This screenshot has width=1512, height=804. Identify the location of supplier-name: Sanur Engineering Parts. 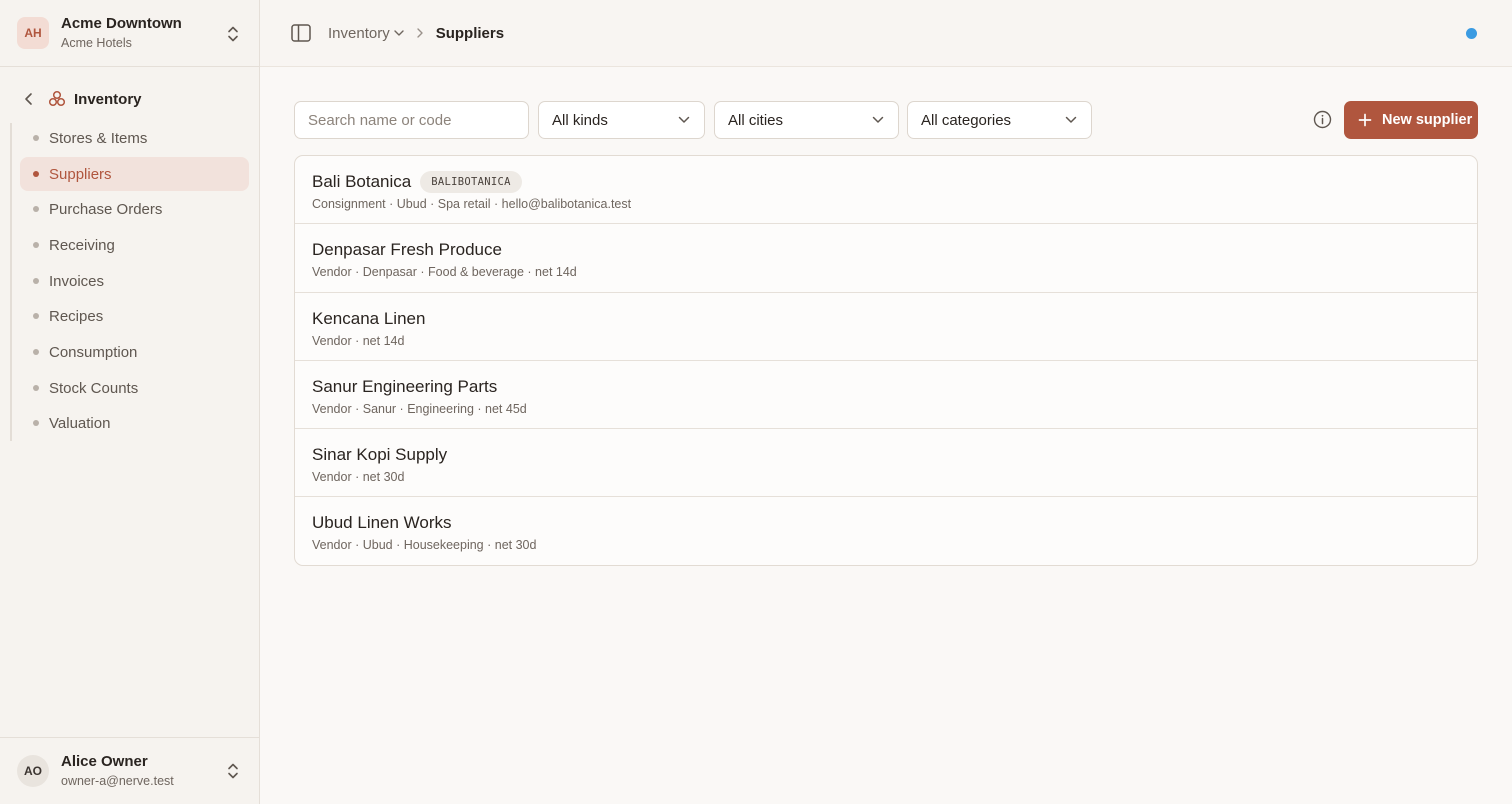
(405, 386).